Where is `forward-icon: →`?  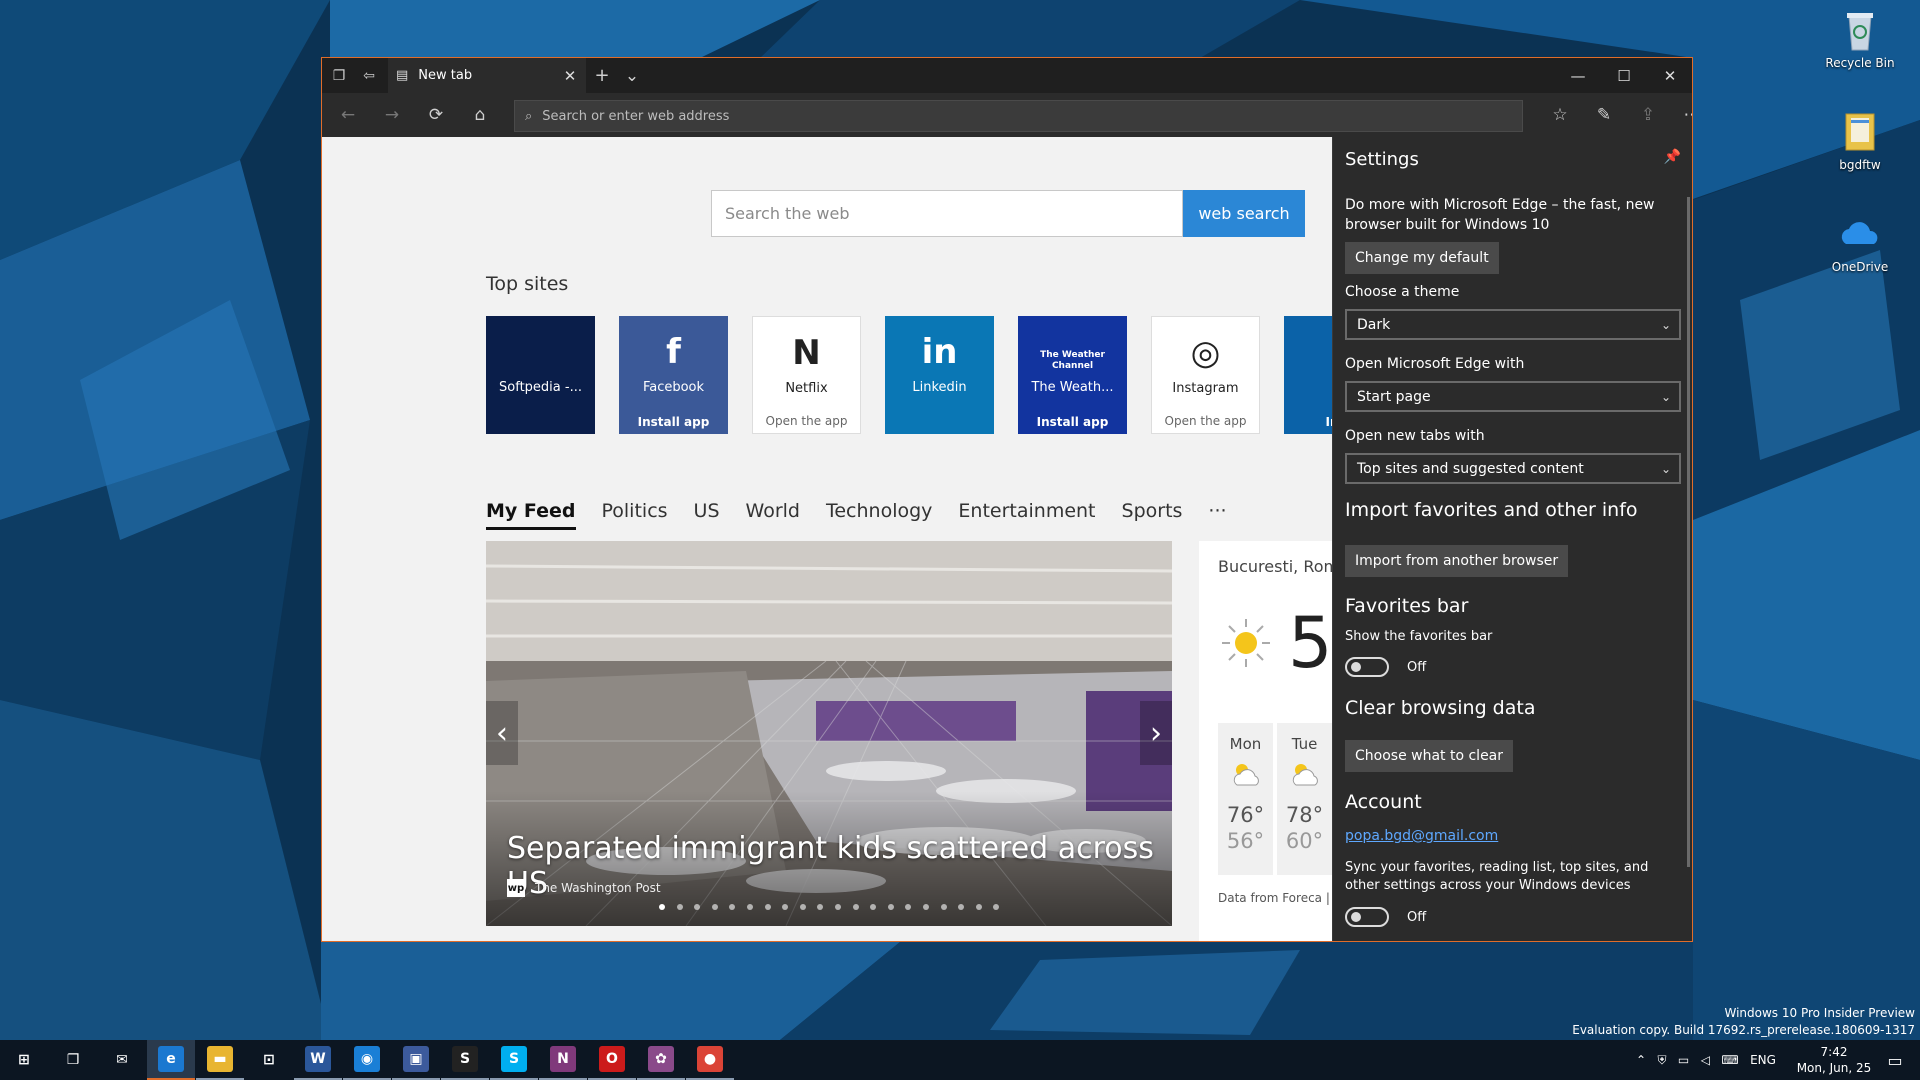
forward-icon: → is located at coordinates (392, 115).